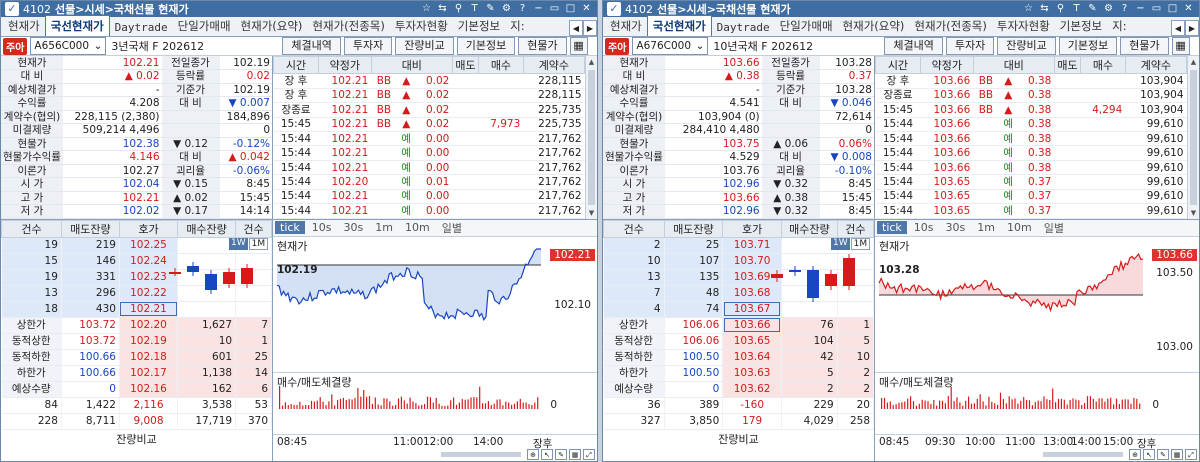  Describe the element at coordinates (1119, 26) in the screenshot. I see `tab-8: 지:` at that location.